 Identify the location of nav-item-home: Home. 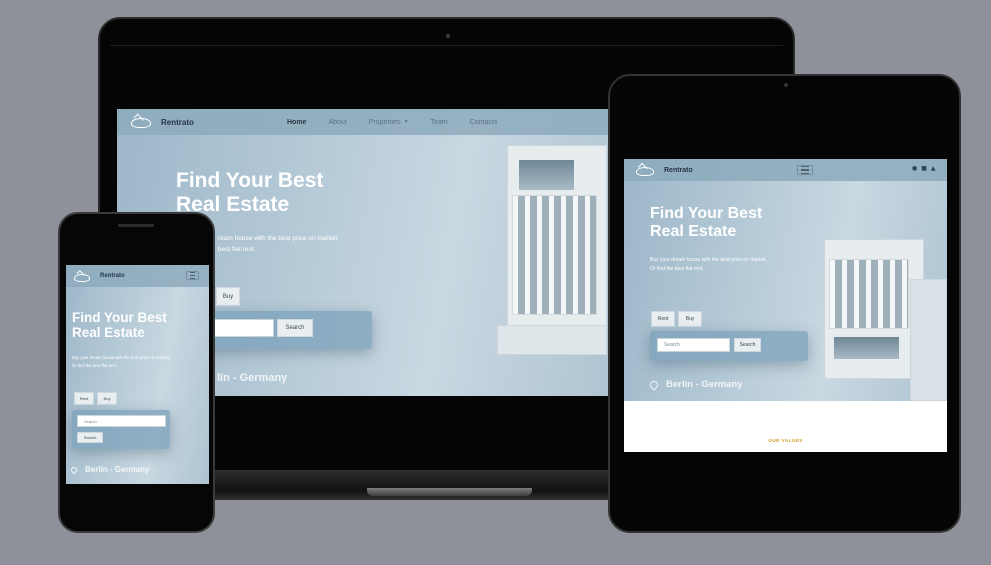
(296, 122).